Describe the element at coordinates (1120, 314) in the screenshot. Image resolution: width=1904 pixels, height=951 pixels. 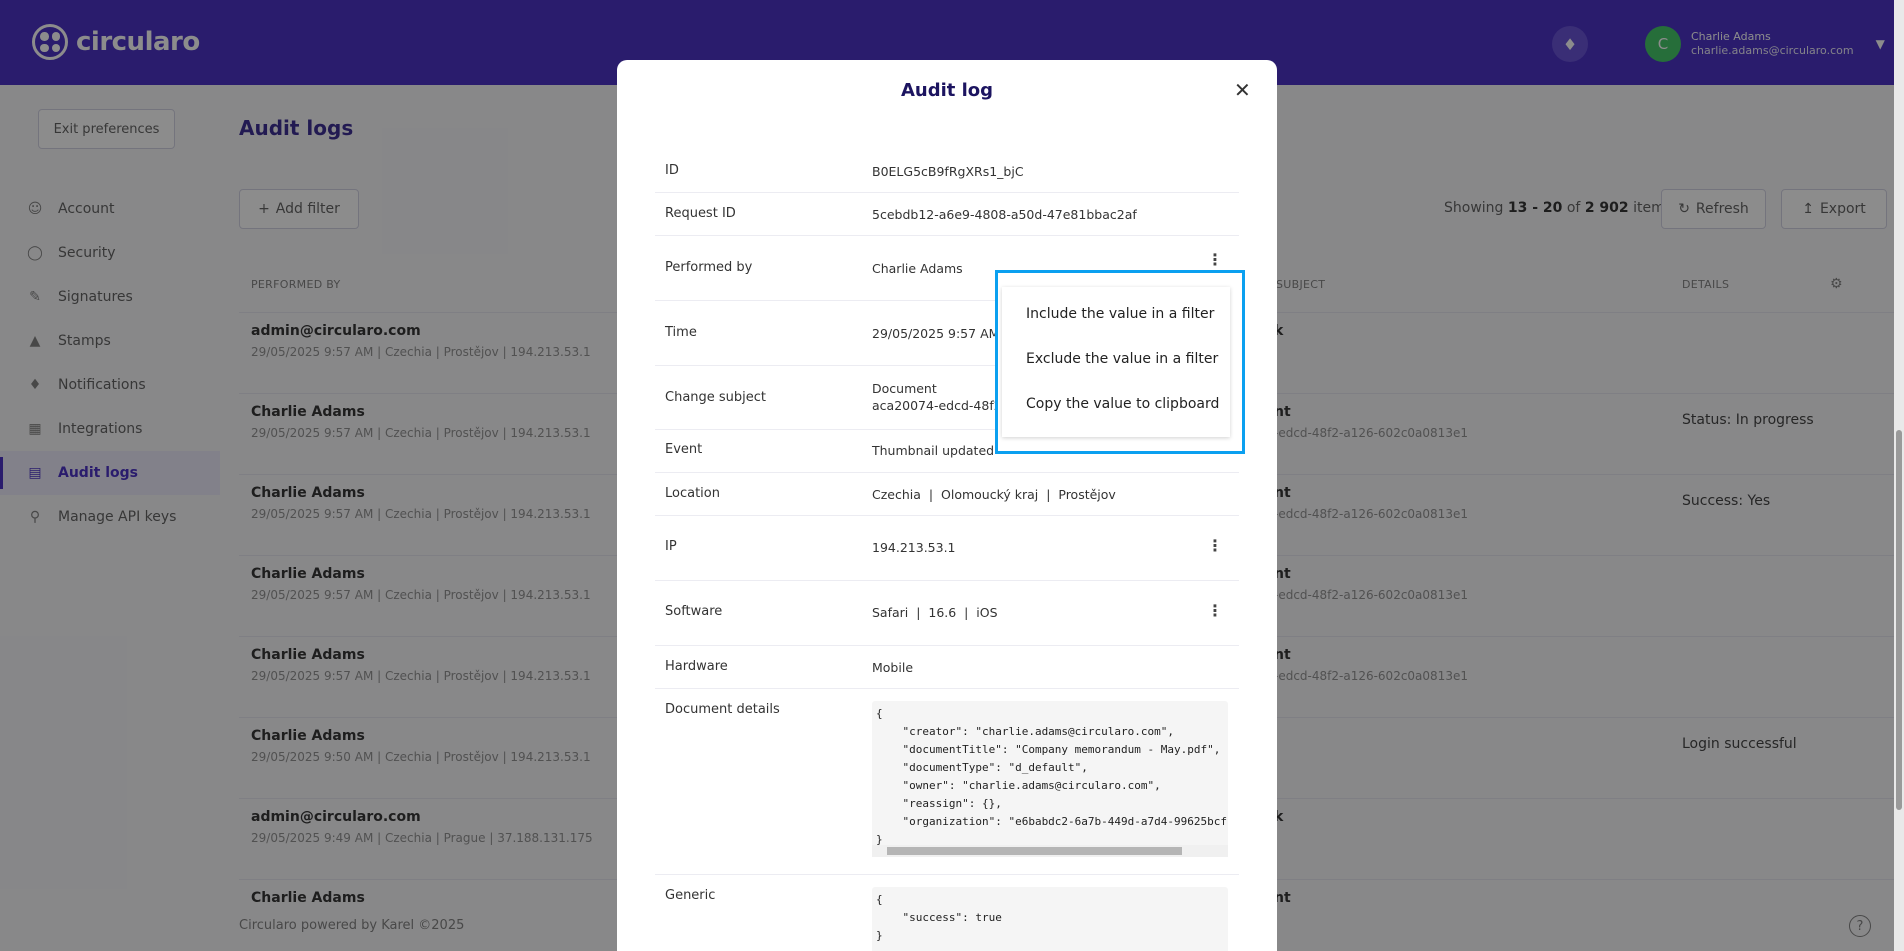
I see `include-in-filter-option: Include the value in a filter` at that location.